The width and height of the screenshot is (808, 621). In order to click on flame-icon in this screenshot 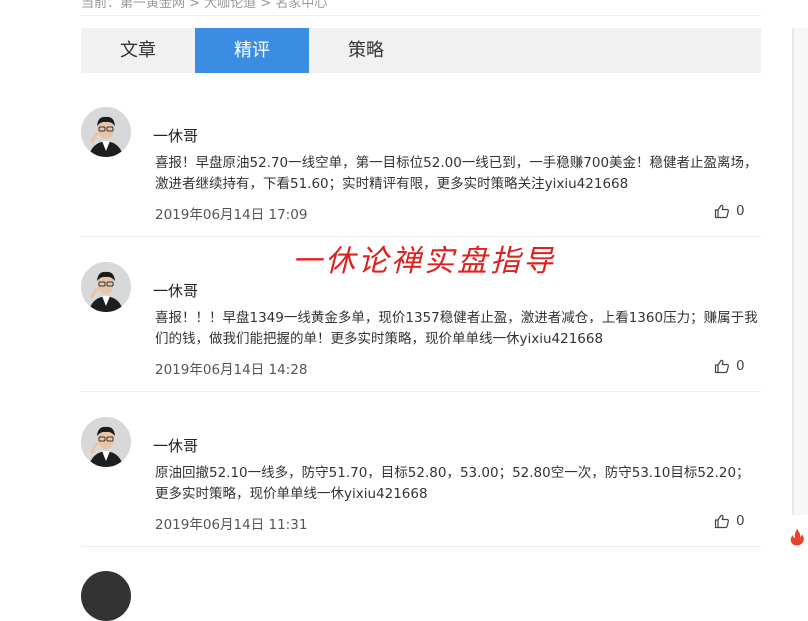, I will do `click(797, 537)`.